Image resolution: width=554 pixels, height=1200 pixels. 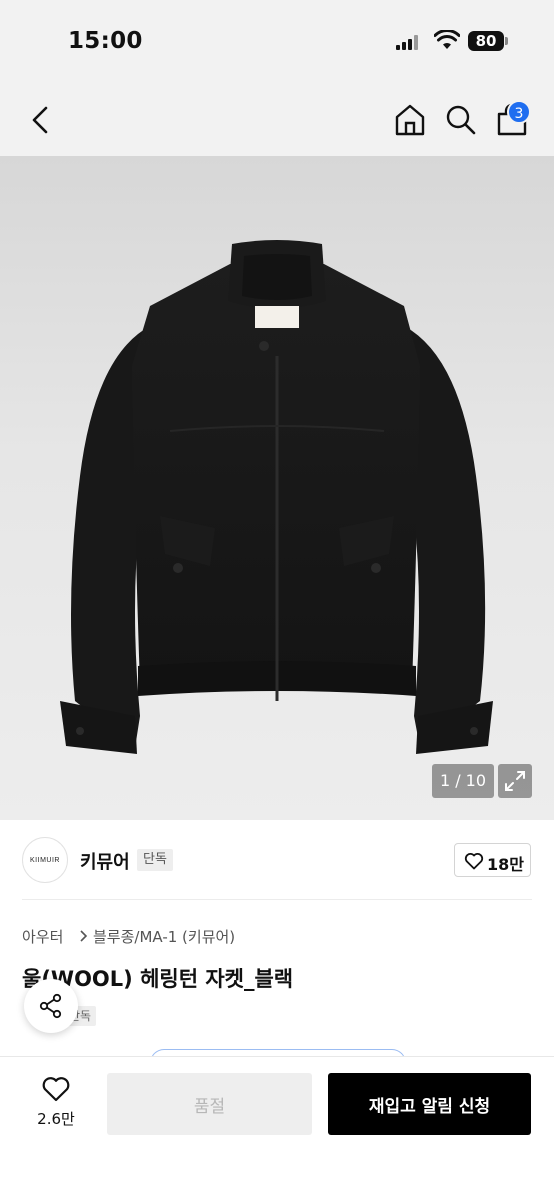 I want to click on battery-indicator: 80, so click(x=486, y=41).